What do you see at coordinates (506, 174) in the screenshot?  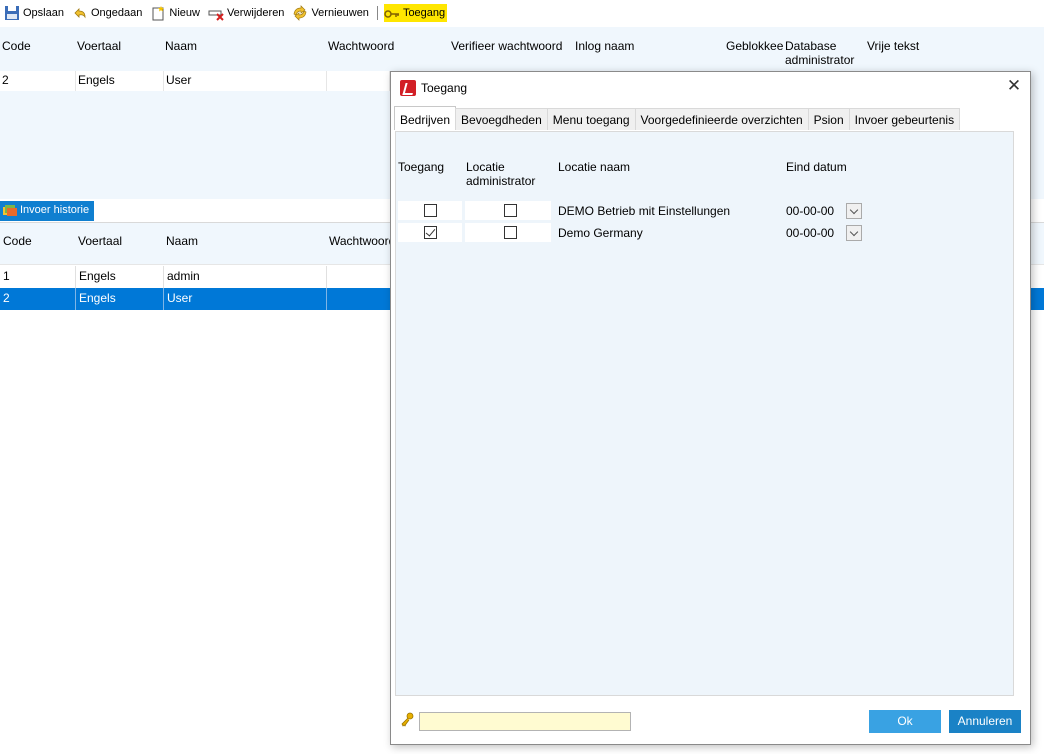 I see `col-location-admin: Locatie administrator` at bounding box center [506, 174].